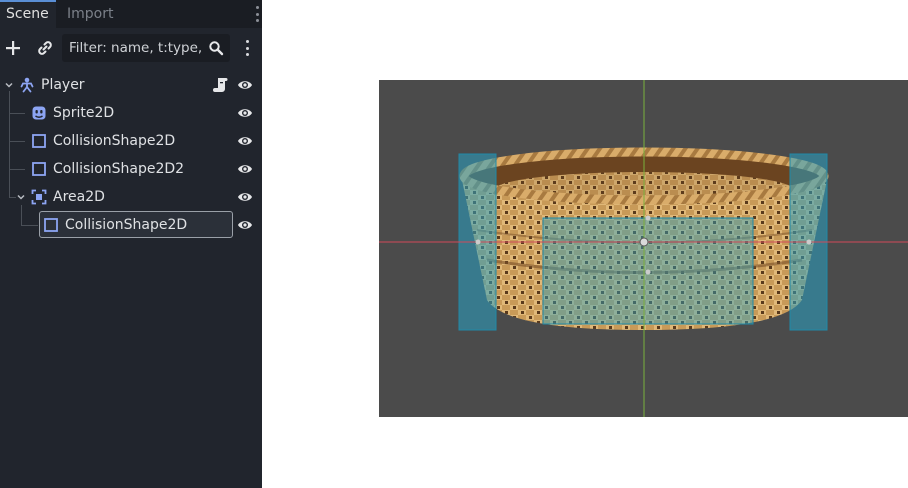 This screenshot has height=488, width=908. I want to click on filter-nodes-field, so click(146, 48).